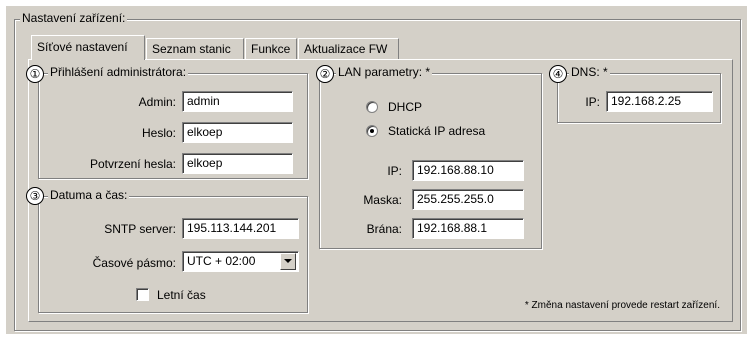 The height and width of the screenshot is (340, 753). What do you see at coordinates (271, 48) in the screenshot?
I see `tab-functions: Funkce` at bounding box center [271, 48].